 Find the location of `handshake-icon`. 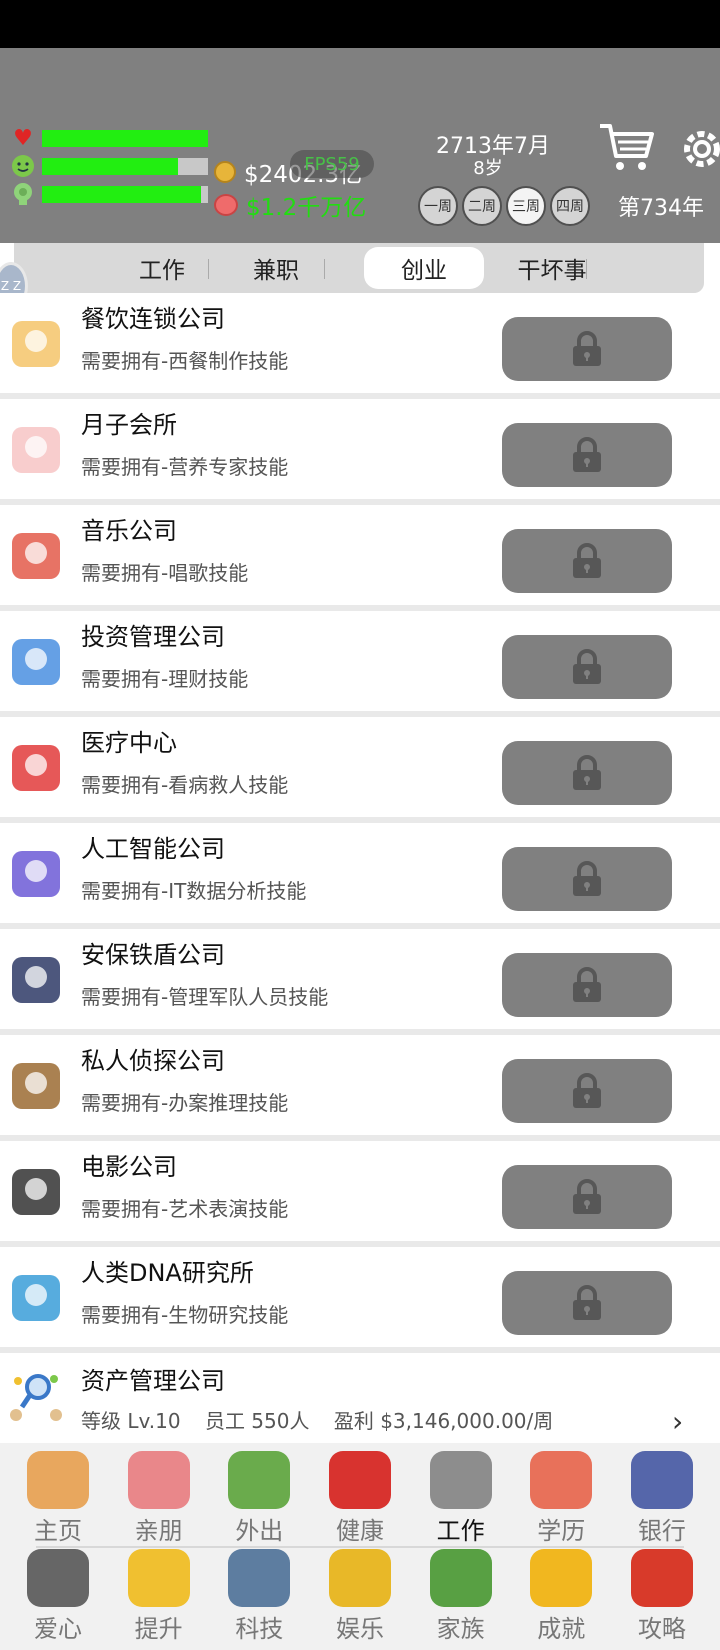

handshake-icon is located at coordinates (158, 1480).